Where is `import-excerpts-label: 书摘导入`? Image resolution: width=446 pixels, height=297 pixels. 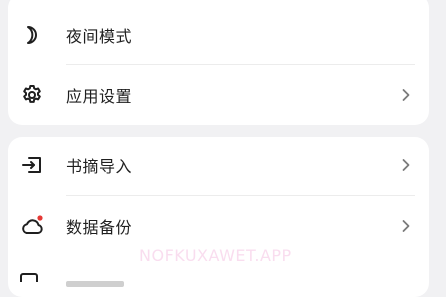 import-excerpts-label: 书摘导入 is located at coordinates (99, 166).